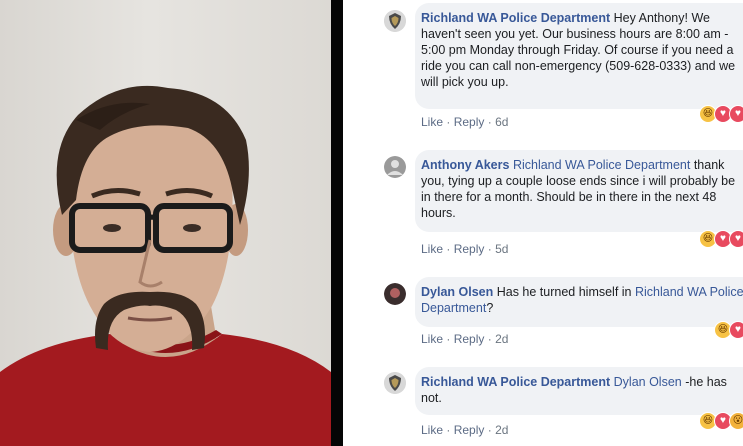  What do you see at coordinates (736, 421) in the screenshot?
I see `wow-reaction-icon: 😮` at bounding box center [736, 421].